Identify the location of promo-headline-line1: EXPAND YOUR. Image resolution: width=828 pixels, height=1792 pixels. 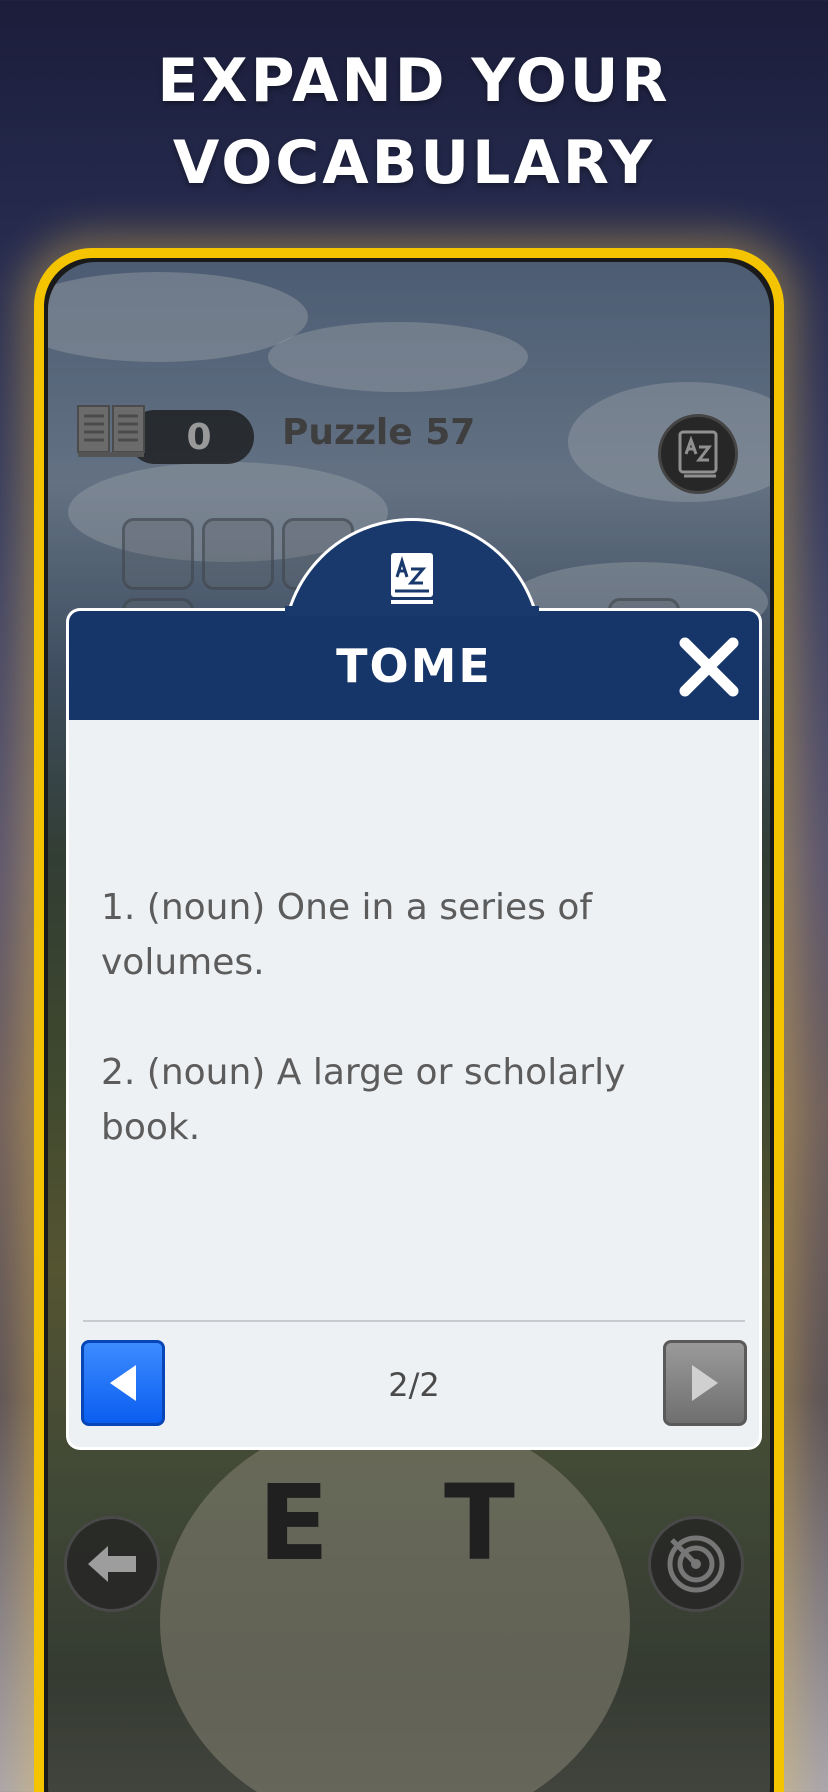
(414, 81).